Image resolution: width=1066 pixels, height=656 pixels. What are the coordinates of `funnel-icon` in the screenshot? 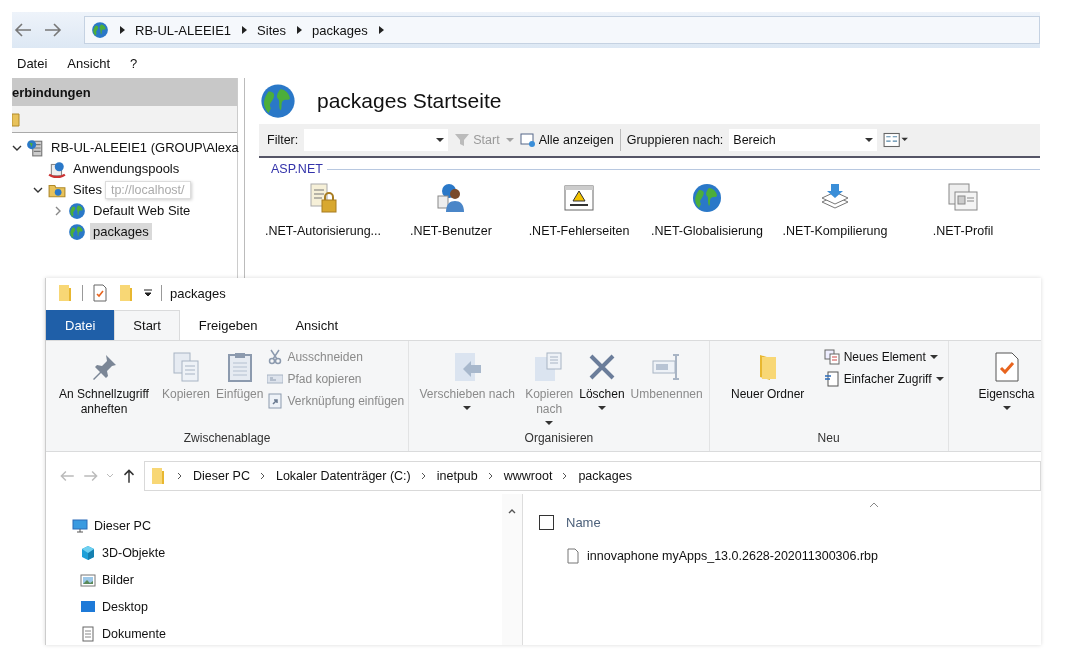 It's located at (462, 140).